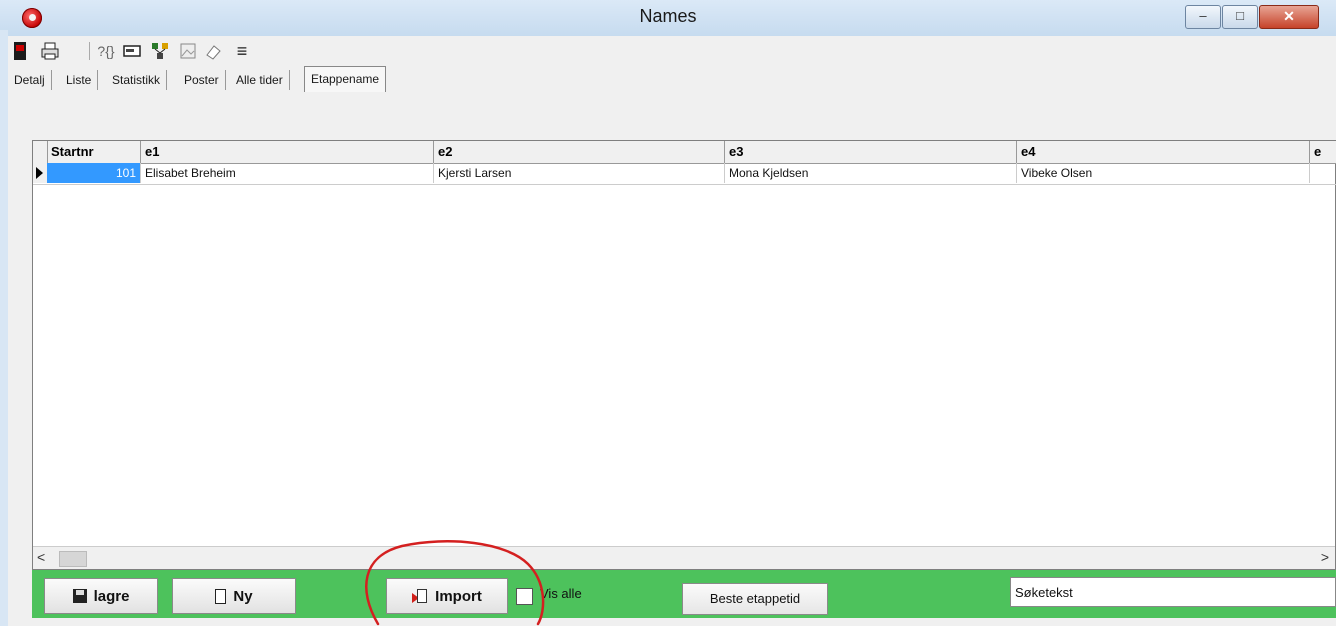 The width and height of the screenshot is (1336, 626). What do you see at coordinates (41, 557) in the screenshot?
I see `scroll-left-icon: <` at bounding box center [41, 557].